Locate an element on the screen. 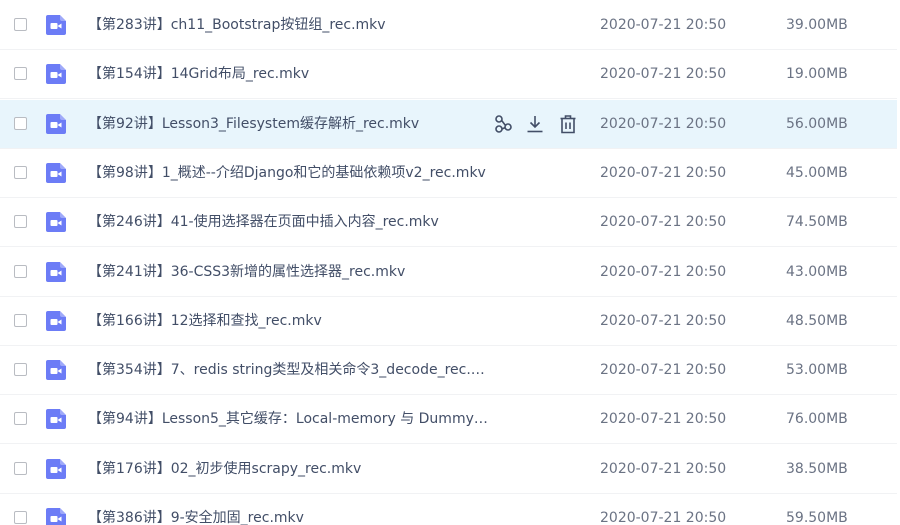  file-size: 53.00MB is located at coordinates (817, 370).